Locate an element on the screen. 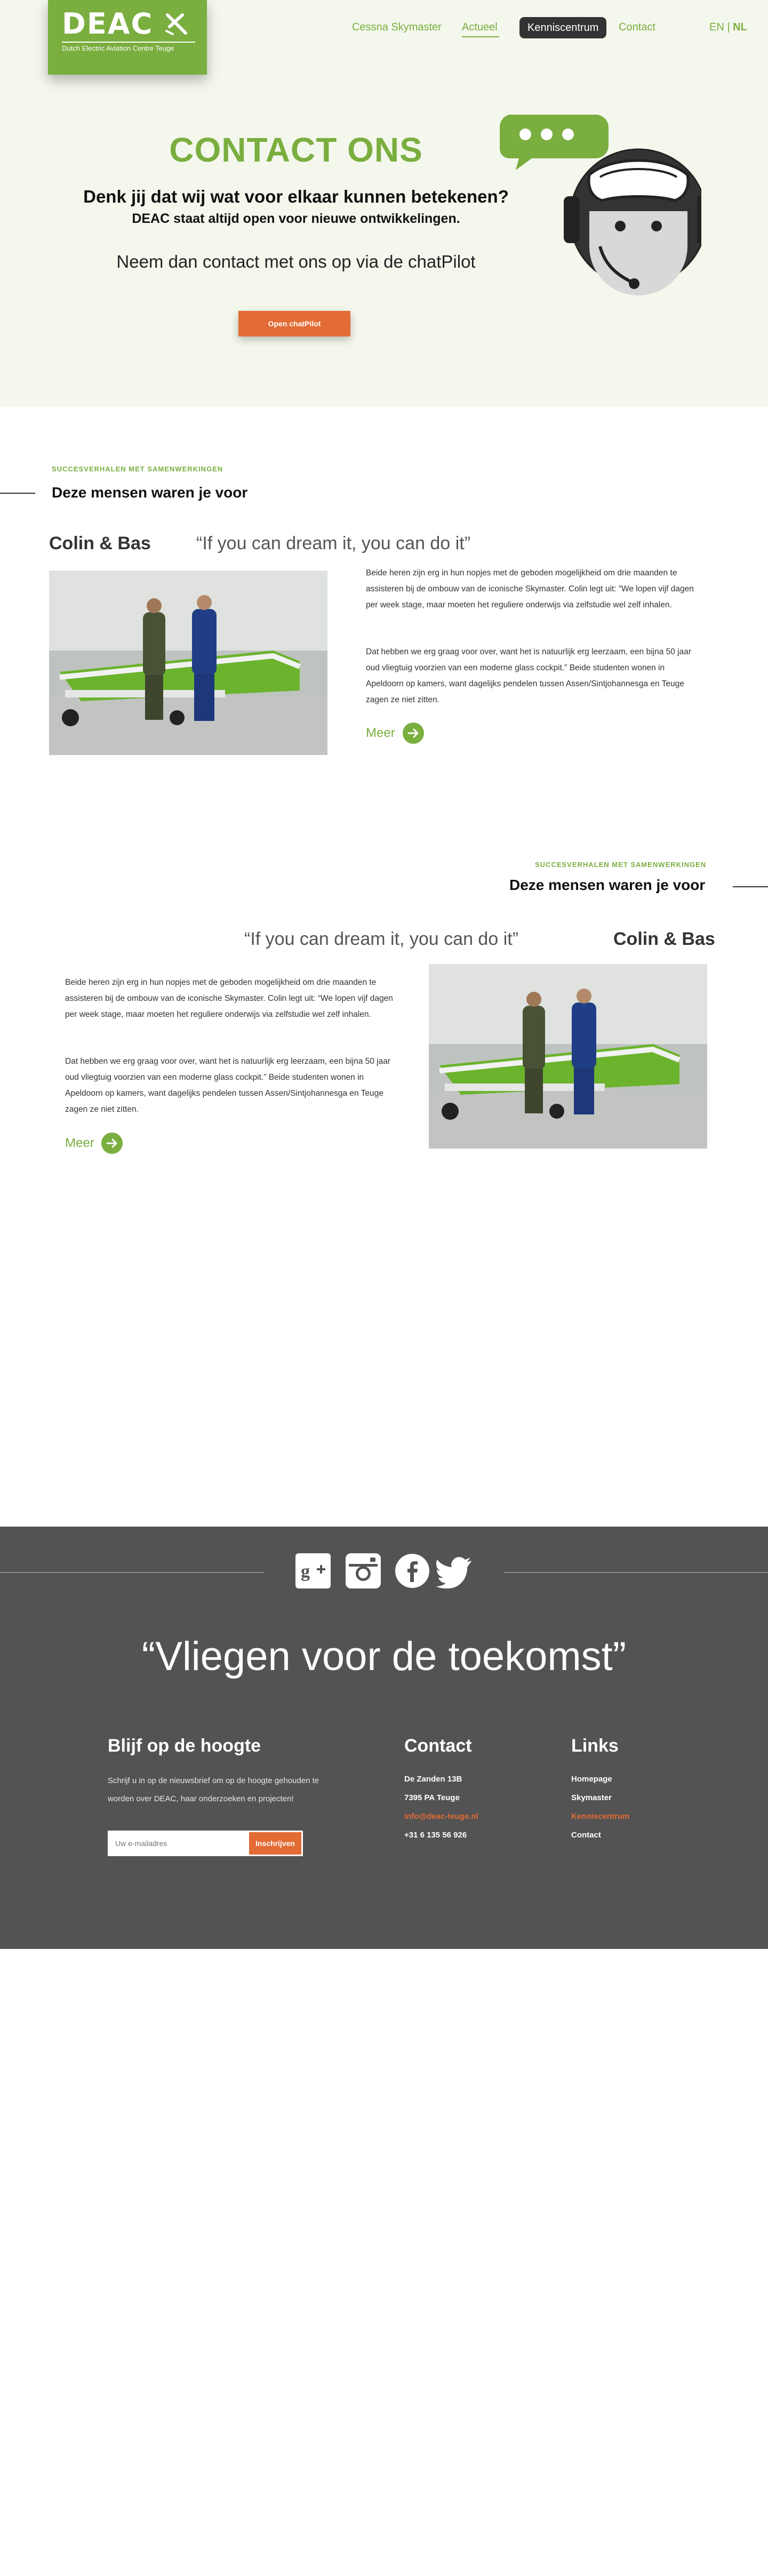 This screenshot has width=768, height=2576. contact-email-link: info@deac-teuge.nl is located at coordinates (441, 1817).